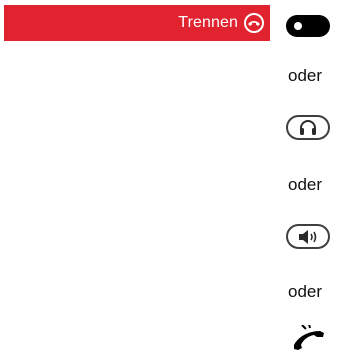 Image resolution: width=339 pixels, height=357 pixels. Describe the element at coordinates (309, 338) in the screenshot. I see `handset-icon` at that location.